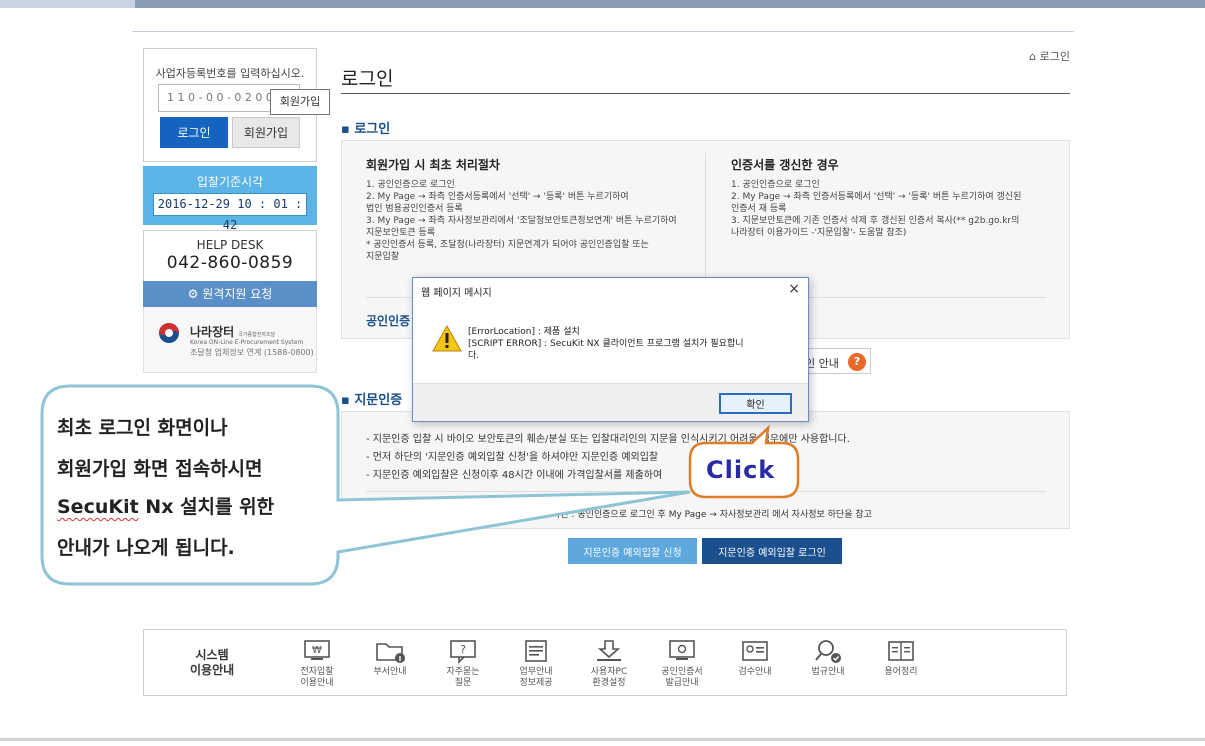  What do you see at coordinates (474, 356) in the screenshot?
I see `dialog-message-line: 다.` at bounding box center [474, 356].